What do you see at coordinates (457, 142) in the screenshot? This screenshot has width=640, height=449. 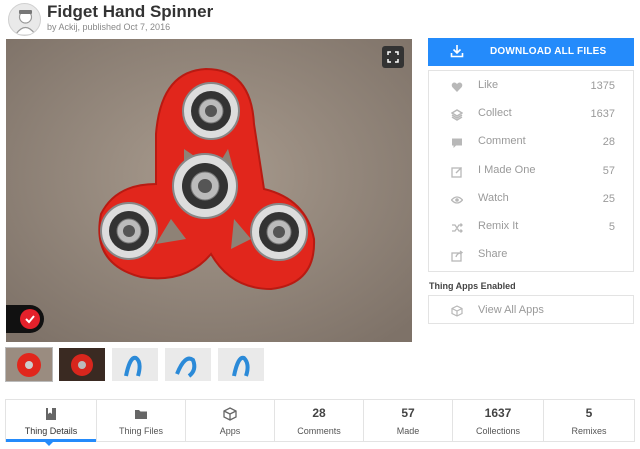 I see `comment-icon` at bounding box center [457, 142].